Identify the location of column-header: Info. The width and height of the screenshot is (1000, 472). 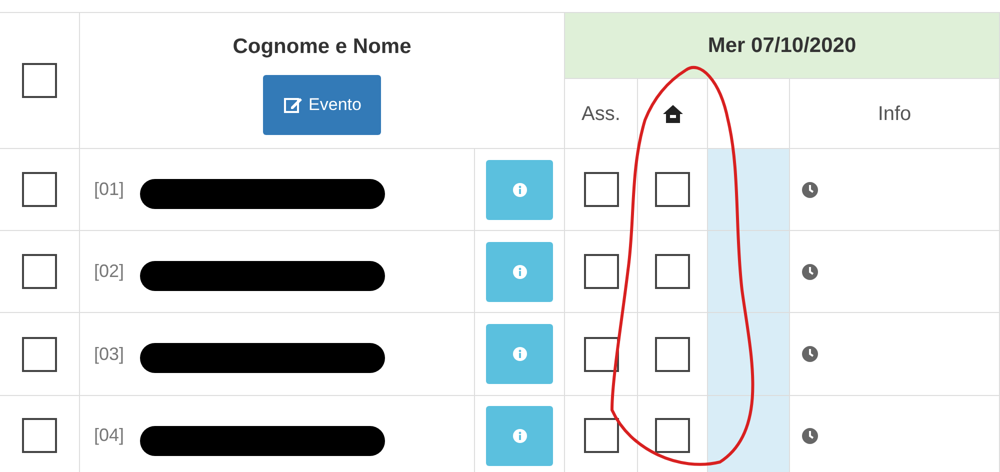
(895, 114).